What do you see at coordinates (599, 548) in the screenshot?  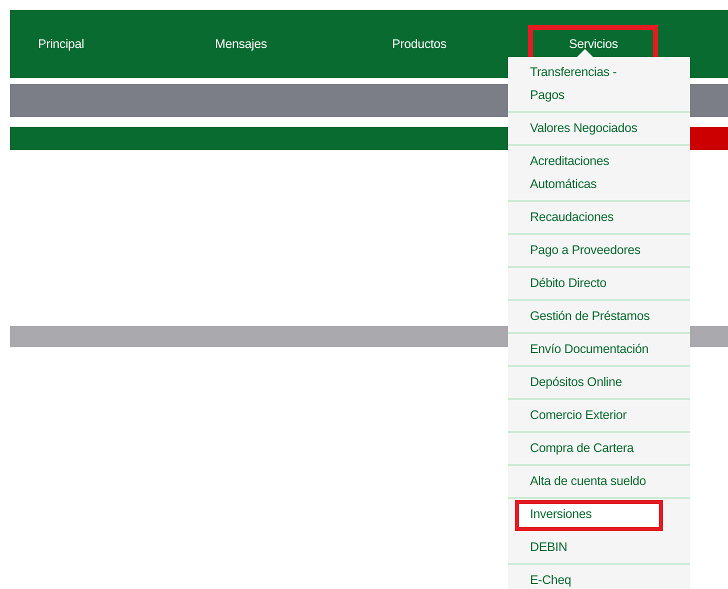 I see `menu-item: DEBIN` at bounding box center [599, 548].